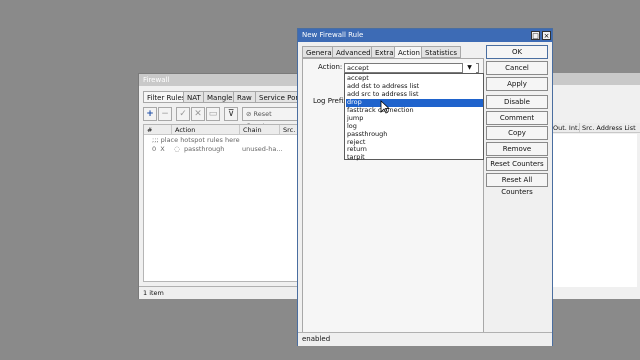  I want to click on col-action: Action, so click(206, 130).